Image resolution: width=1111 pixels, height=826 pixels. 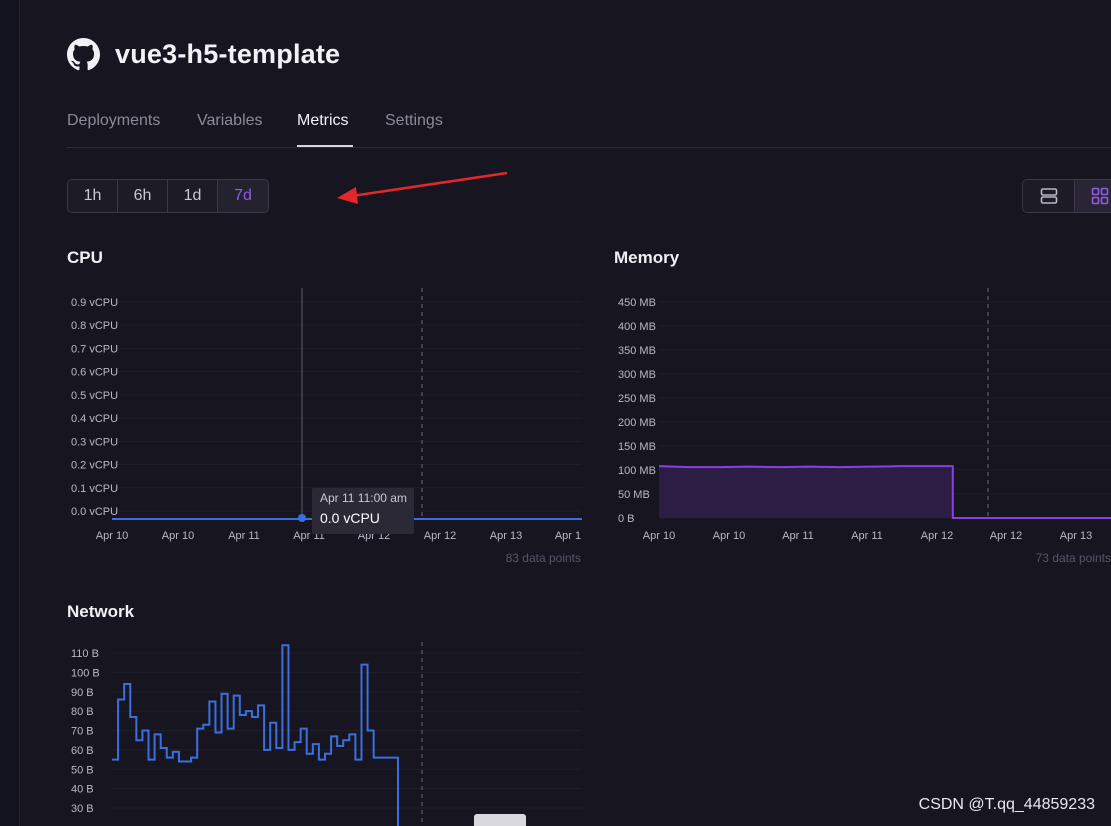 I want to click on cpu-y-tick: 0.3 vCPU, so click(x=94, y=442).